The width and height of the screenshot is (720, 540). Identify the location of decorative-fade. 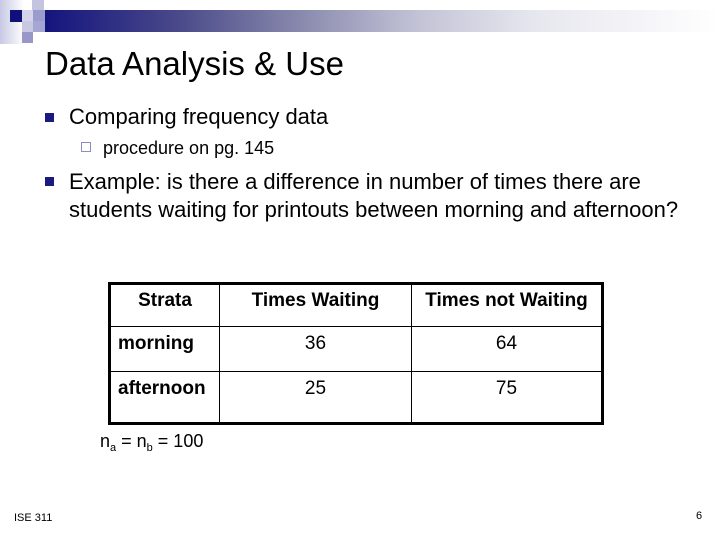
(12, 22).